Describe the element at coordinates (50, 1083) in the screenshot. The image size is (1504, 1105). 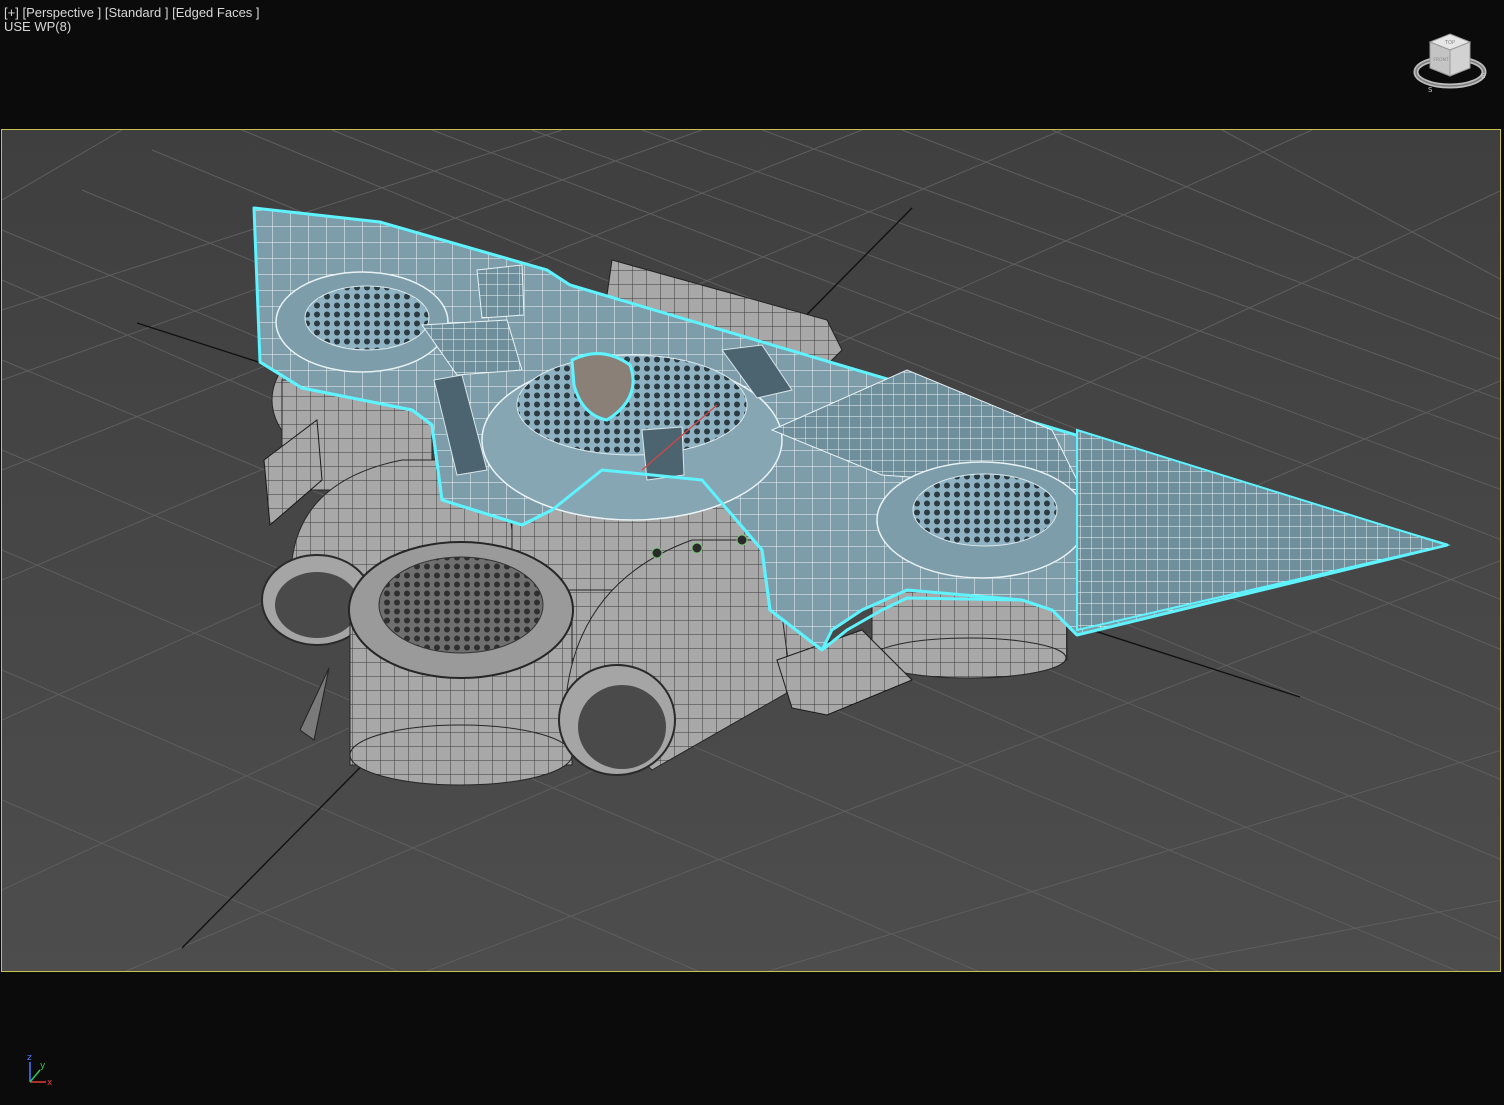
I see `axis-x-label: x` at that location.